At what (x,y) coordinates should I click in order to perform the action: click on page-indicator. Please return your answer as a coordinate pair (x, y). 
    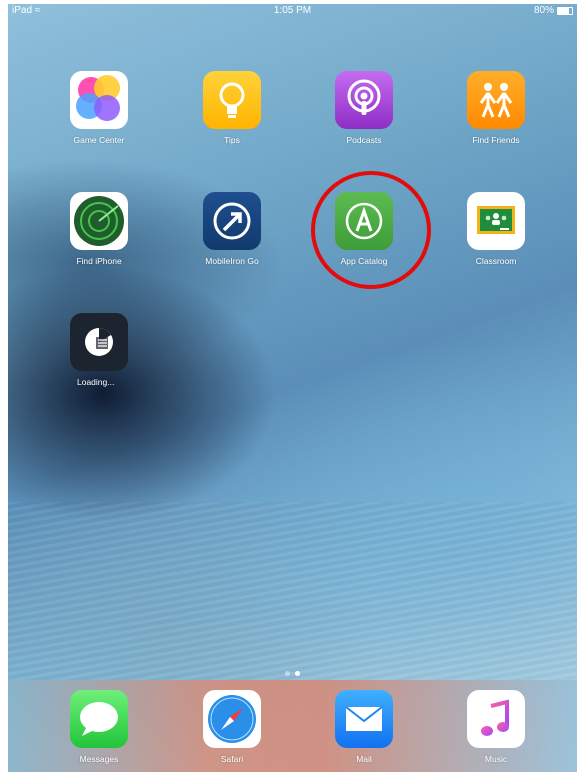
    Looking at the image, I should click on (292, 673).